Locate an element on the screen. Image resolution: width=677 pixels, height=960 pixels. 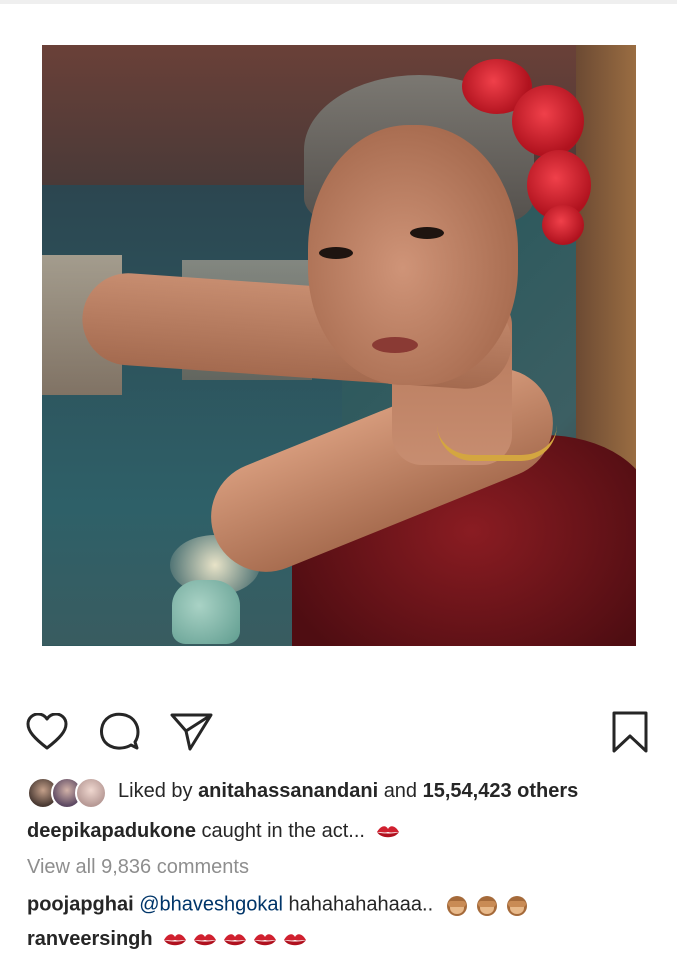
mention-link: @bhaveshgokal is located at coordinates (211, 904).